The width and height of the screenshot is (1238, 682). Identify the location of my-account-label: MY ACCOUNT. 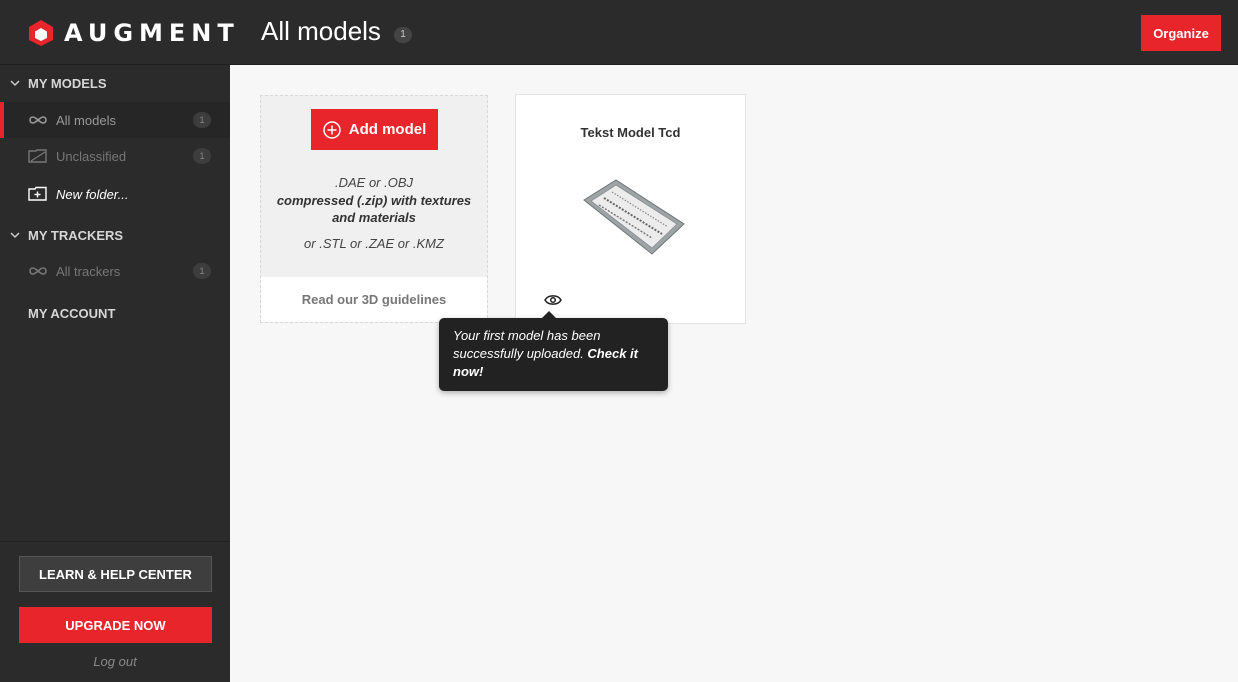
(72, 313).